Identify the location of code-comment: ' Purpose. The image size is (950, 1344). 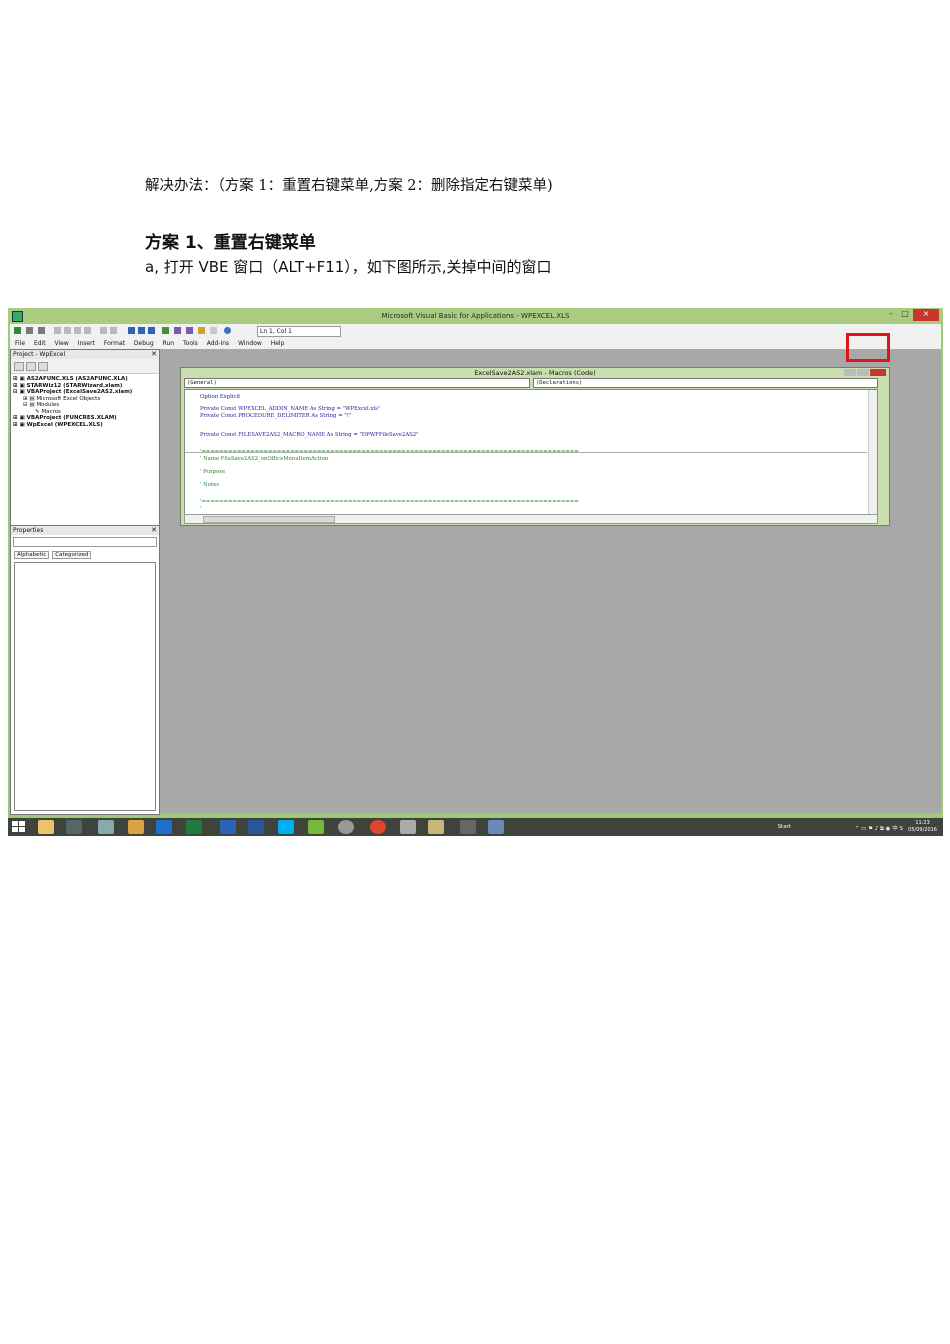
(213, 472).